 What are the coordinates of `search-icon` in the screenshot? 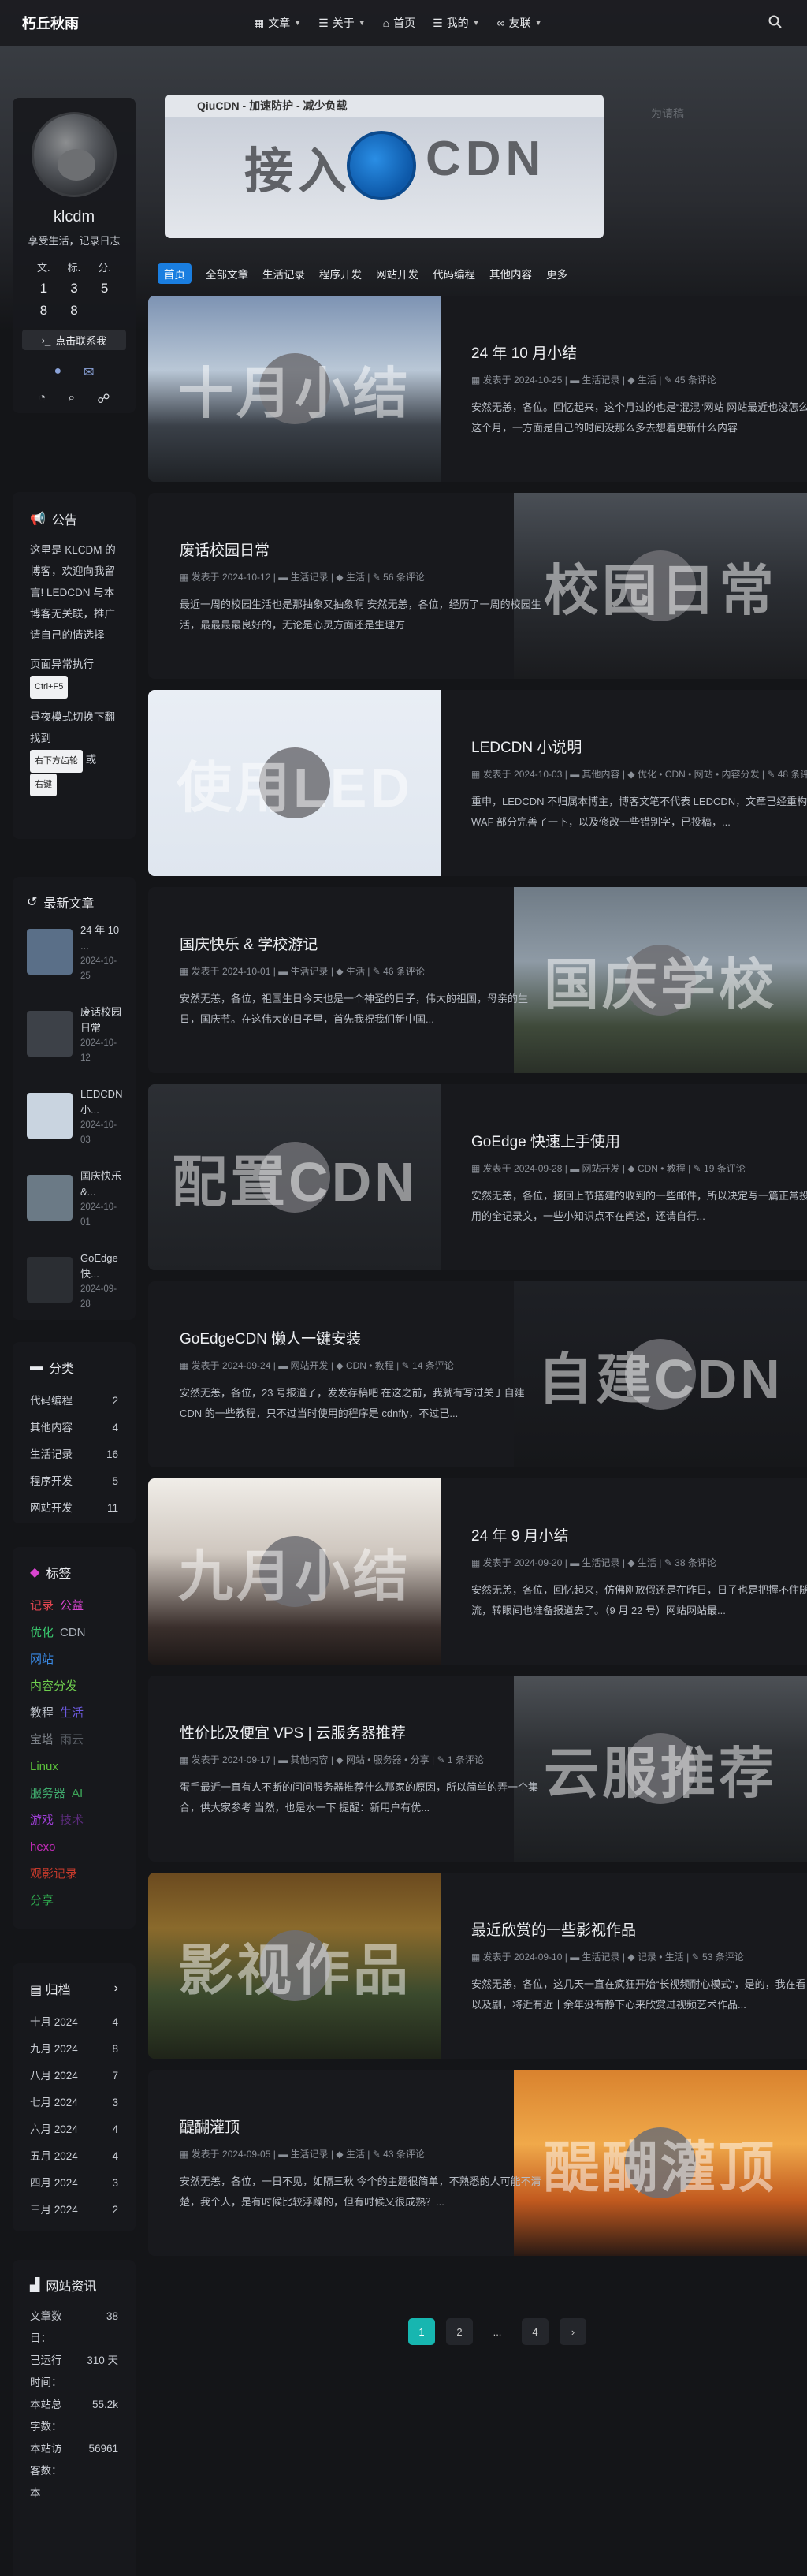 It's located at (775, 22).